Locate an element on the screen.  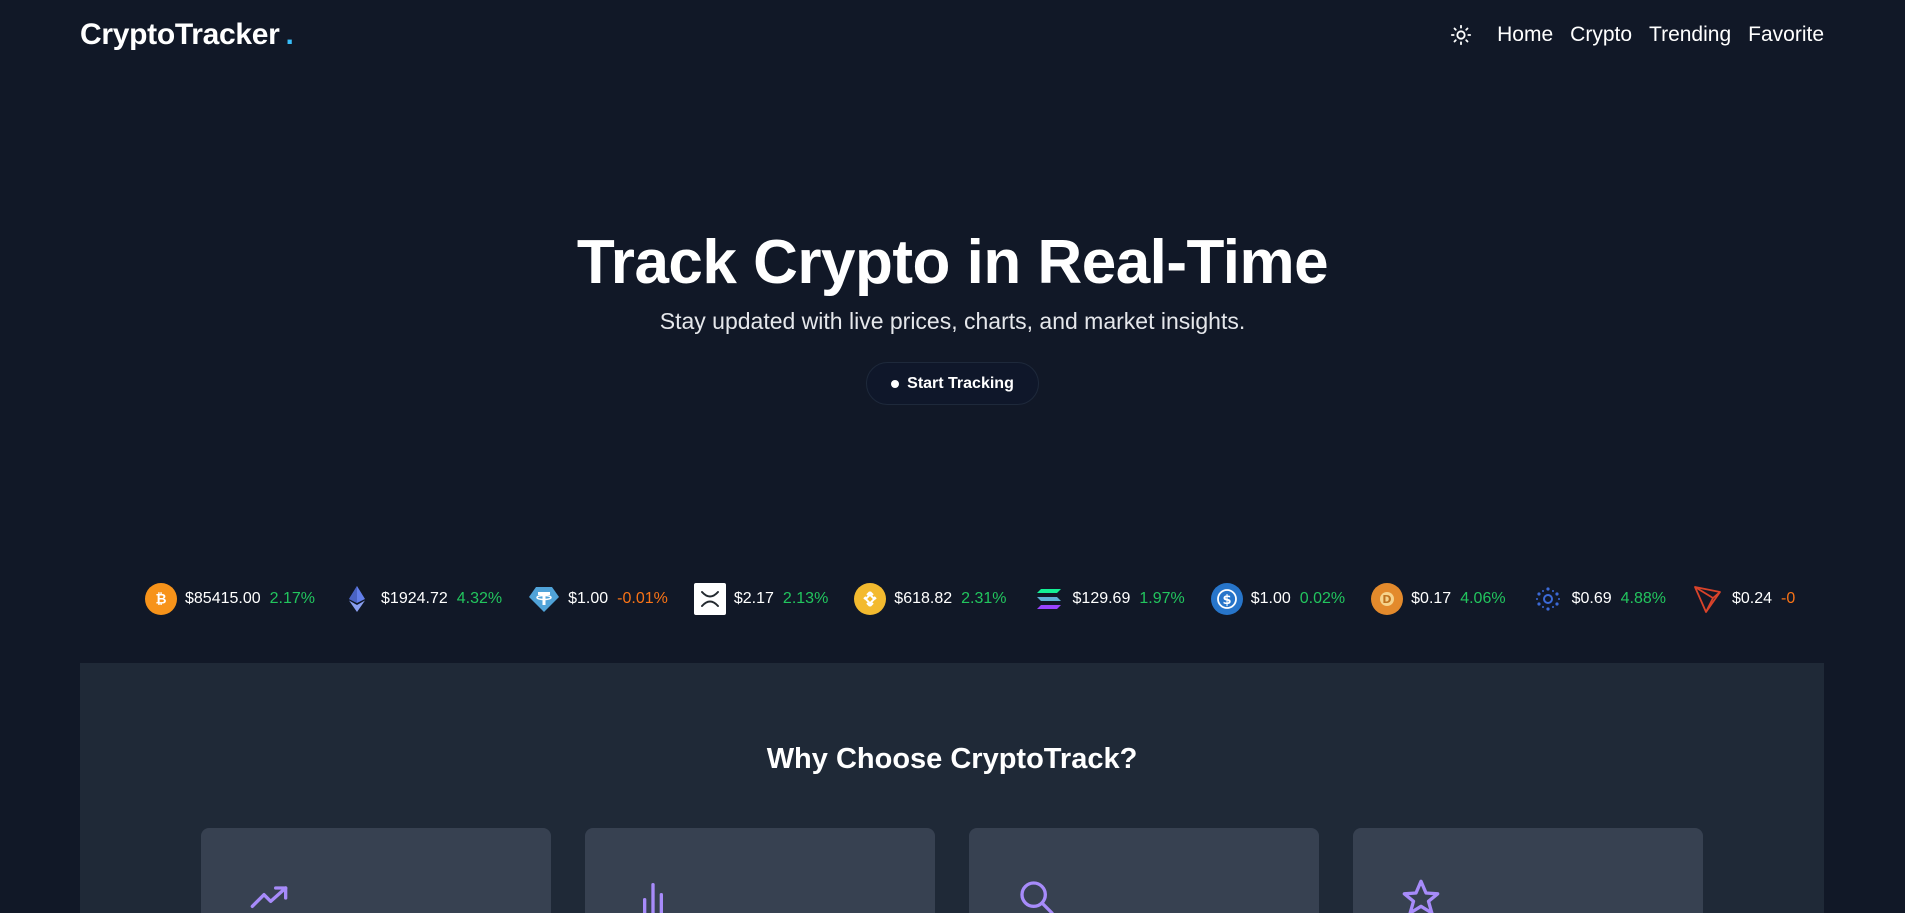
cardano-icon is located at coordinates (1548, 599).